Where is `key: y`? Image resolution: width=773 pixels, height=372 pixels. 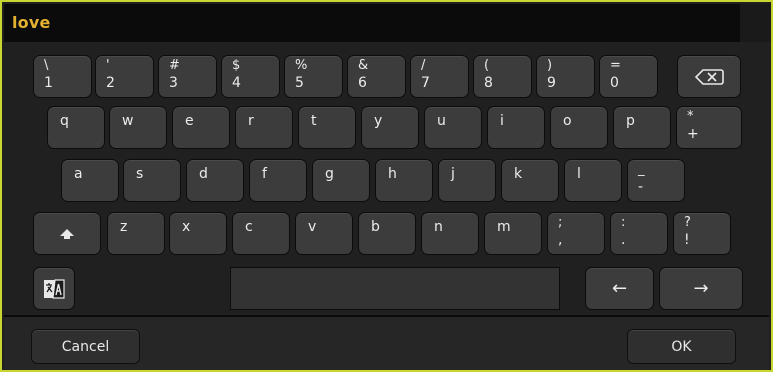 key: y is located at coordinates (390, 127).